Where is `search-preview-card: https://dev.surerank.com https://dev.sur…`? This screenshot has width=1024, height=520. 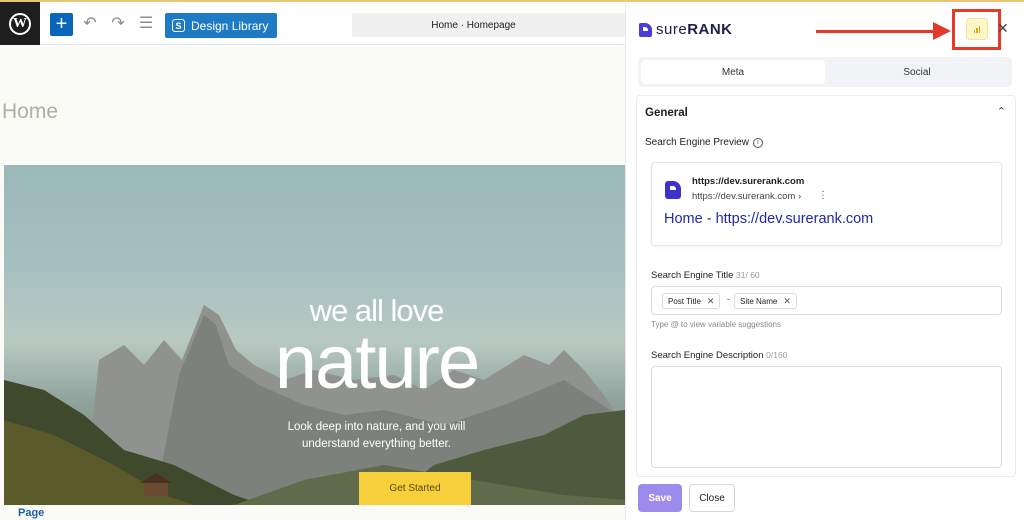
search-preview-card: https://dev.surerank.com https://dev.sur… is located at coordinates (826, 204).